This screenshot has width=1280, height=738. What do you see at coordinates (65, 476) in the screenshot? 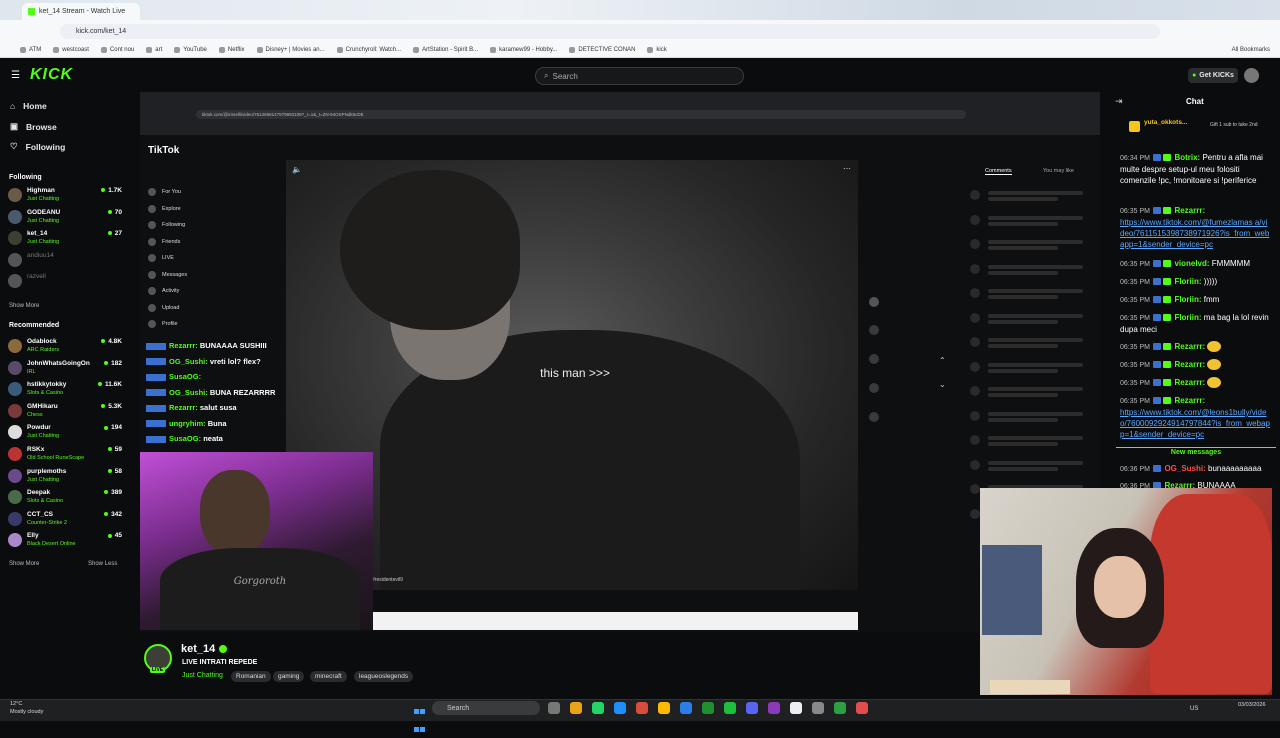
I see `recommended-channel: purplemoths Just Chatting 58` at bounding box center [65, 476].